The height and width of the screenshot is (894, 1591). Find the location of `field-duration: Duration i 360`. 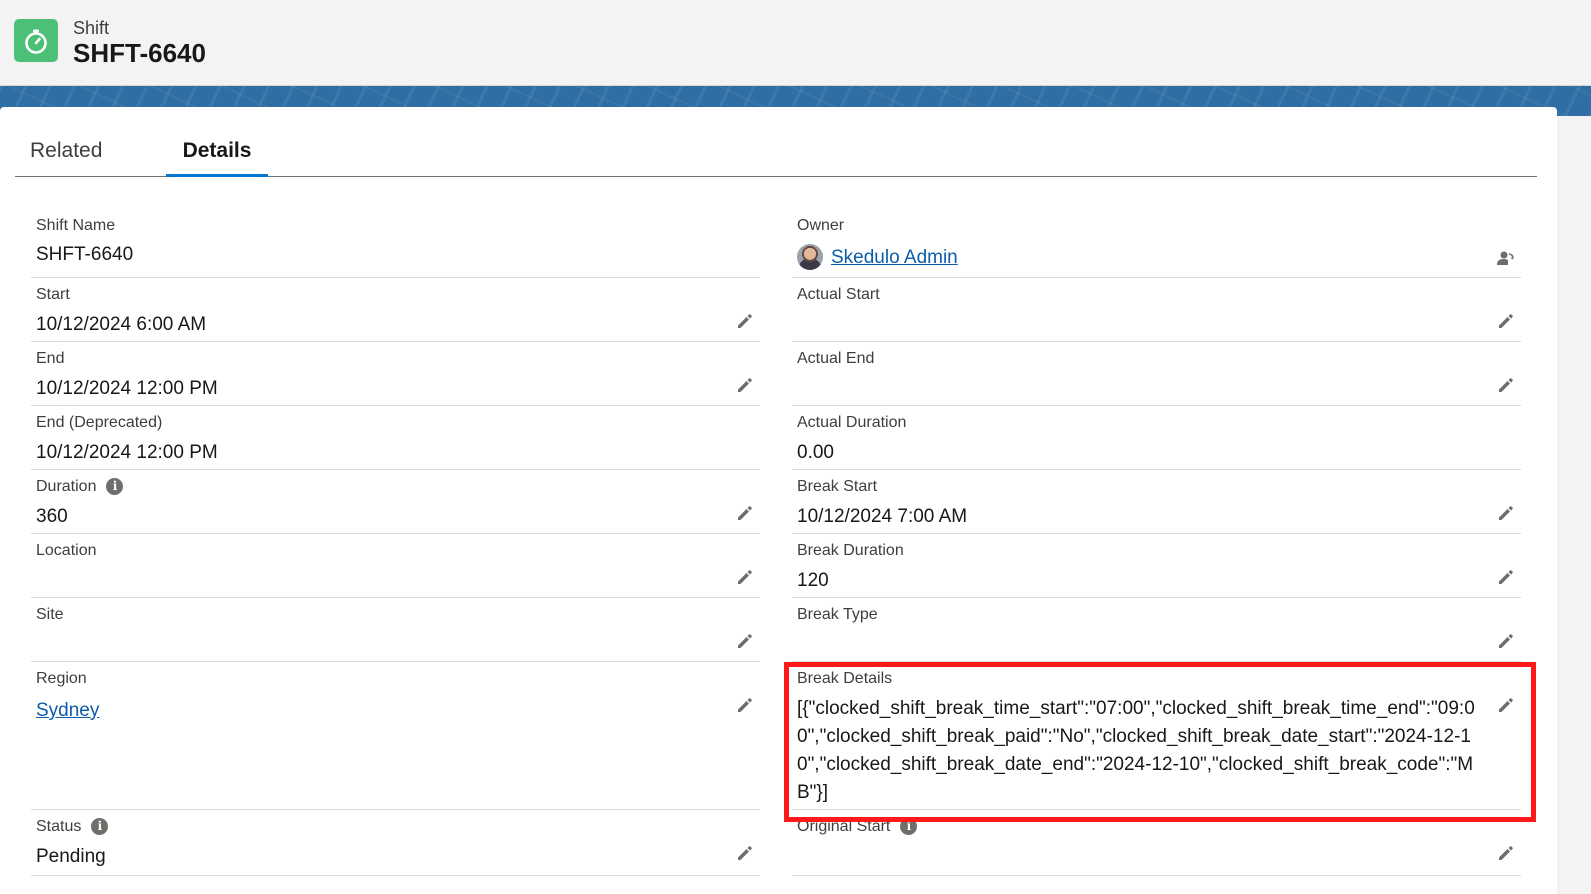

field-duration: Duration i 360 is located at coordinates (395, 502).